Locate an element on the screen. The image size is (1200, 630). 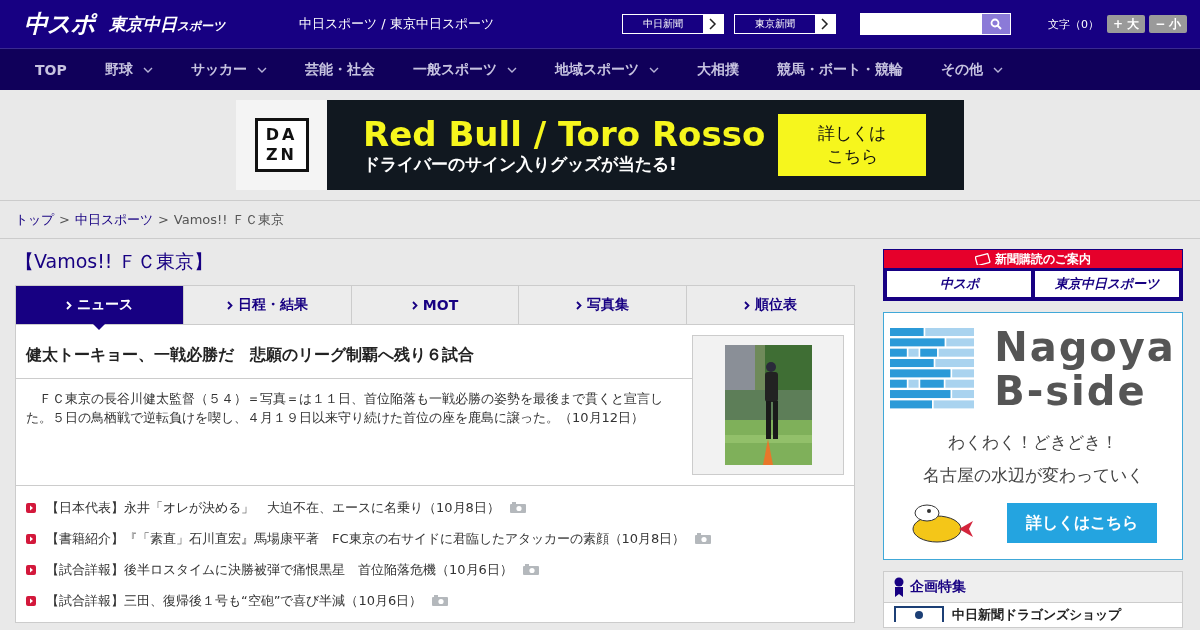
ad-banner: DA ZN Red Bull / Toro Rosso ドライバーのサイン入りグッズが当たる! 詳しくは こちら is located at coordinates (600, 145).